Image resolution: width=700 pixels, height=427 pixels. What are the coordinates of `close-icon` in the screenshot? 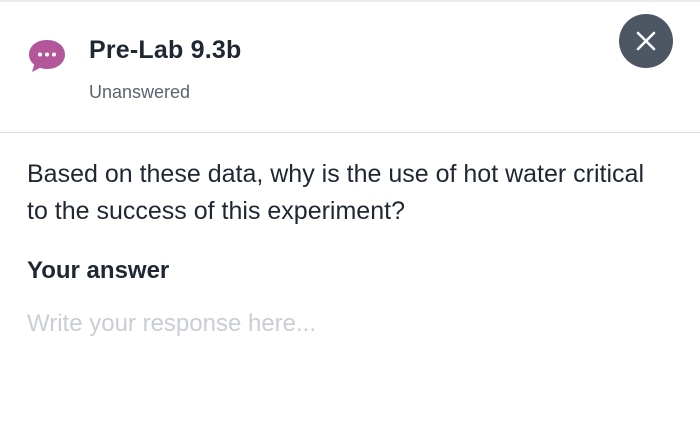 It's located at (646, 41).